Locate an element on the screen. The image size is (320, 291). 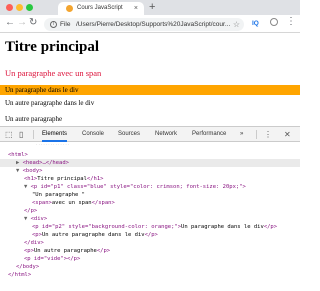
dom-close-tag: </span> is located at coordinates (103, 203).